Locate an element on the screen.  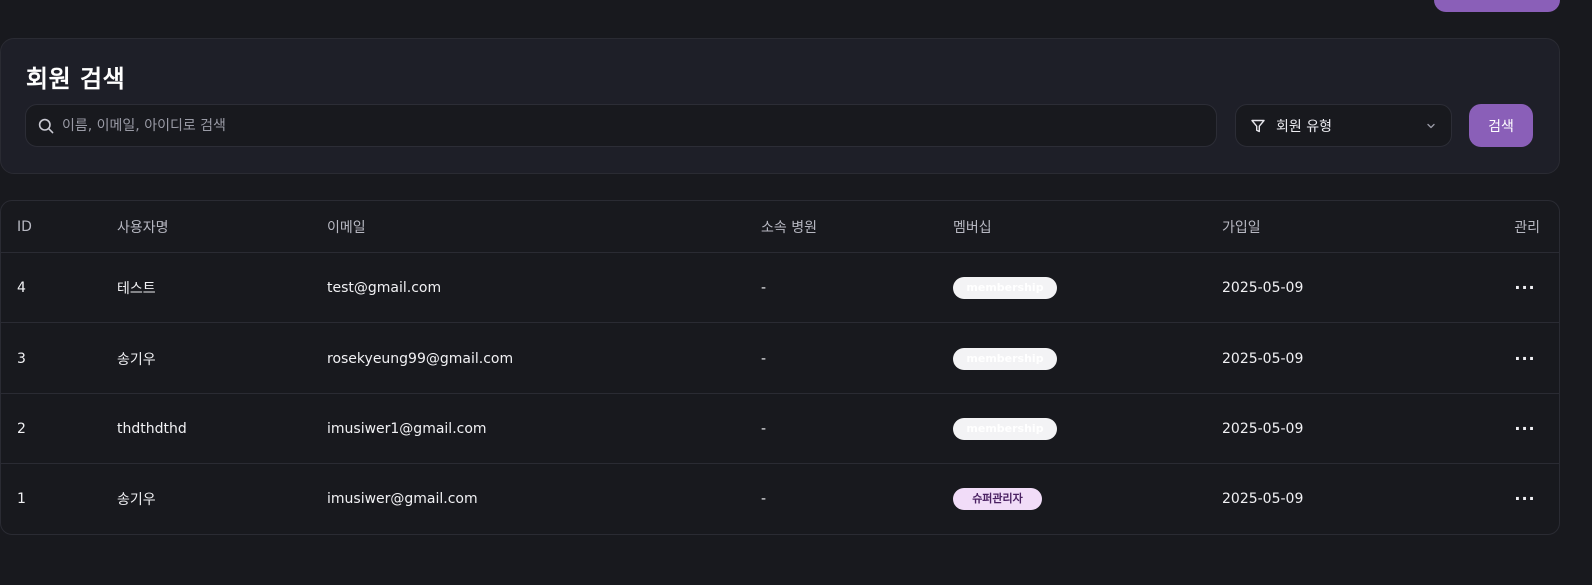
cell-name: thdthdthd is located at coordinates (152, 428).